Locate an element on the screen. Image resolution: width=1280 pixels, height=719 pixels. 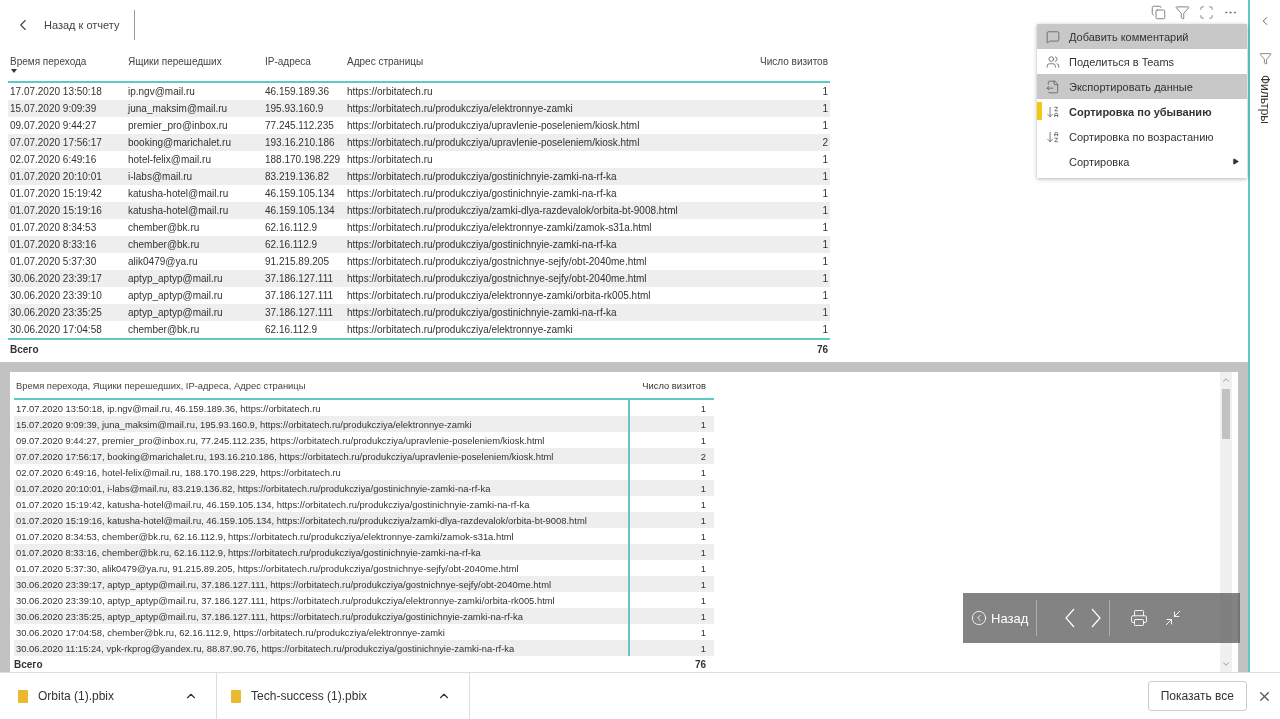
download-item: Orbita (1).pbix is located at coordinates (76, 696).